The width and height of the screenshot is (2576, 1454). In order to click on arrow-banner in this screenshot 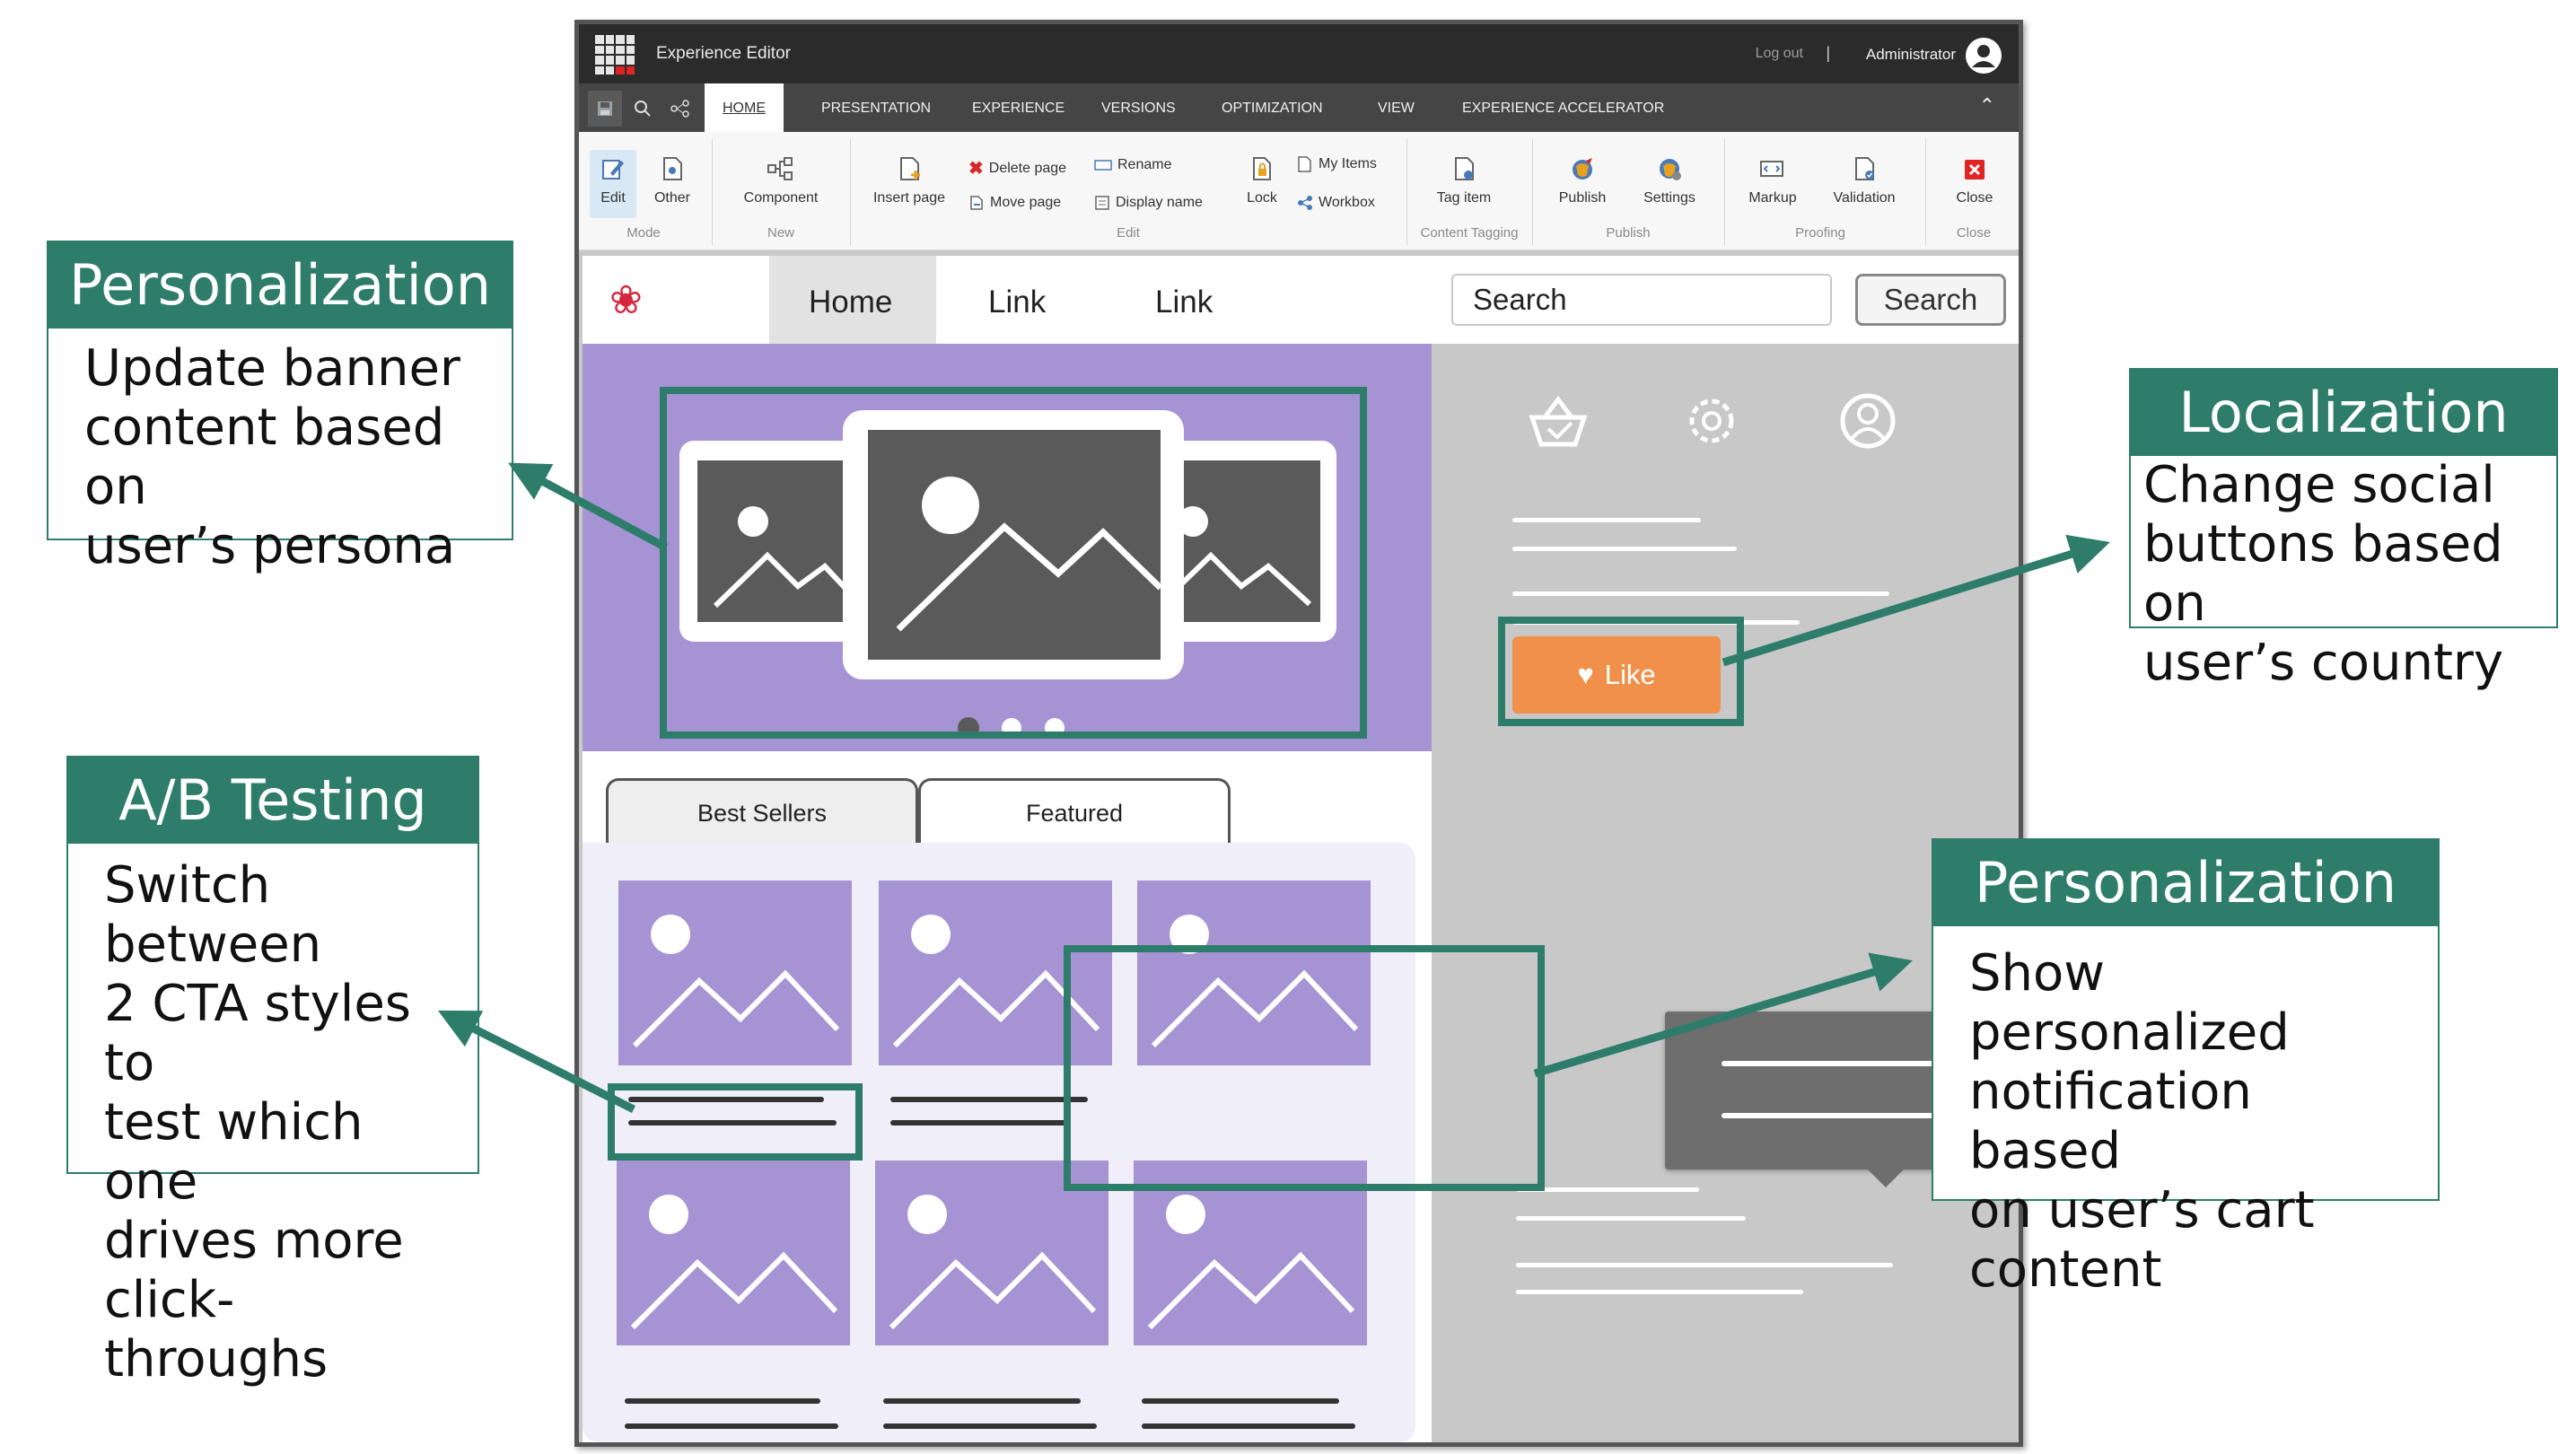, I will do `click(588, 506)`.